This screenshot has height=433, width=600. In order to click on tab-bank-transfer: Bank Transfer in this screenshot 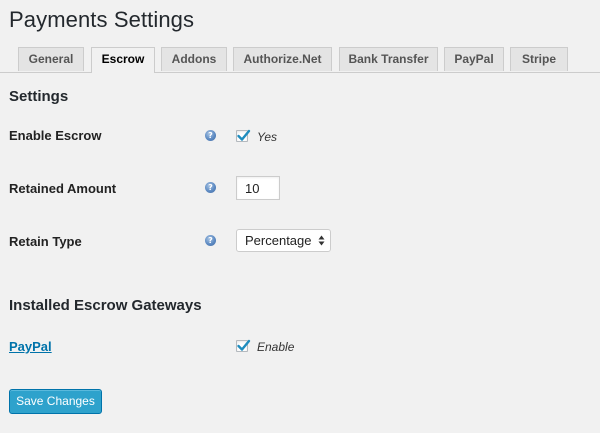, I will do `click(388, 59)`.